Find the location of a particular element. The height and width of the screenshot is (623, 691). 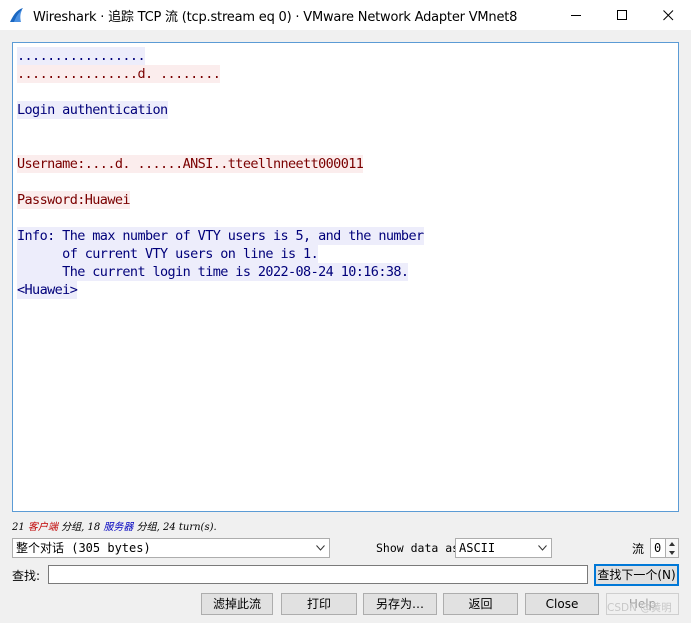

stream-number-label: 流 is located at coordinates (638, 549).